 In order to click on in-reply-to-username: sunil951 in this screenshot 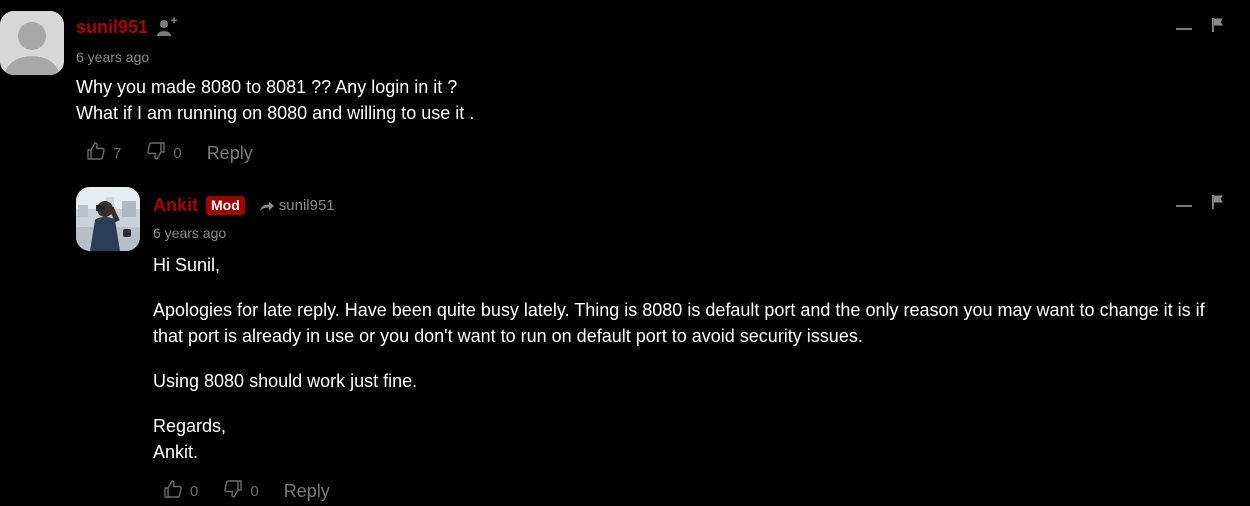, I will do `click(306, 205)`.